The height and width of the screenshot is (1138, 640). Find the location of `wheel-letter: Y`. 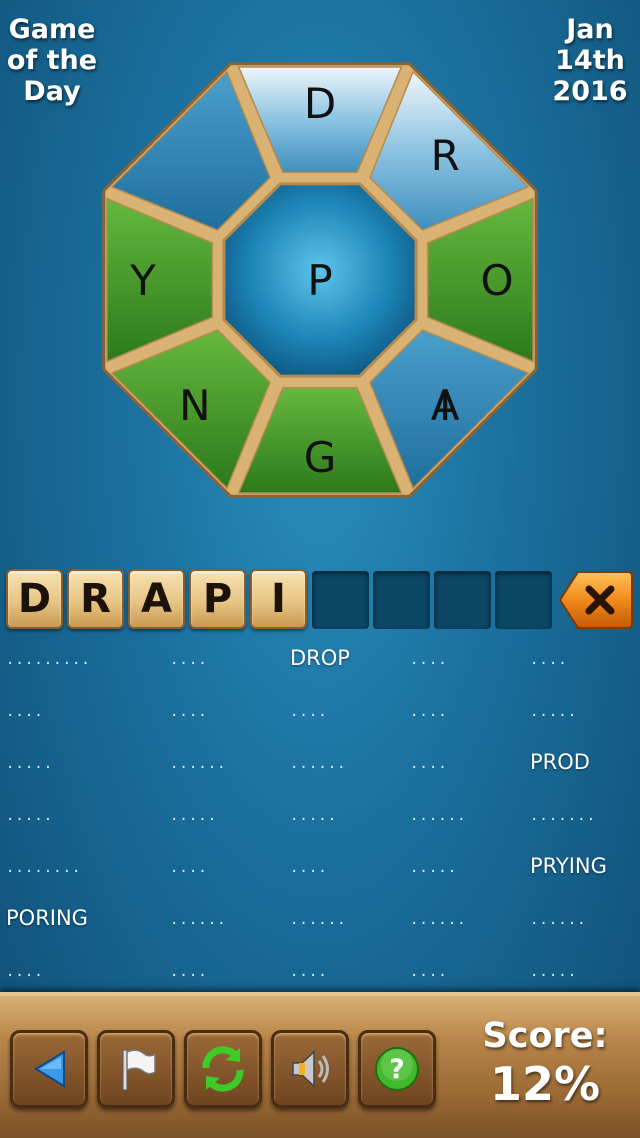

wheel-letter: Y is located at coordinates (142, 280).